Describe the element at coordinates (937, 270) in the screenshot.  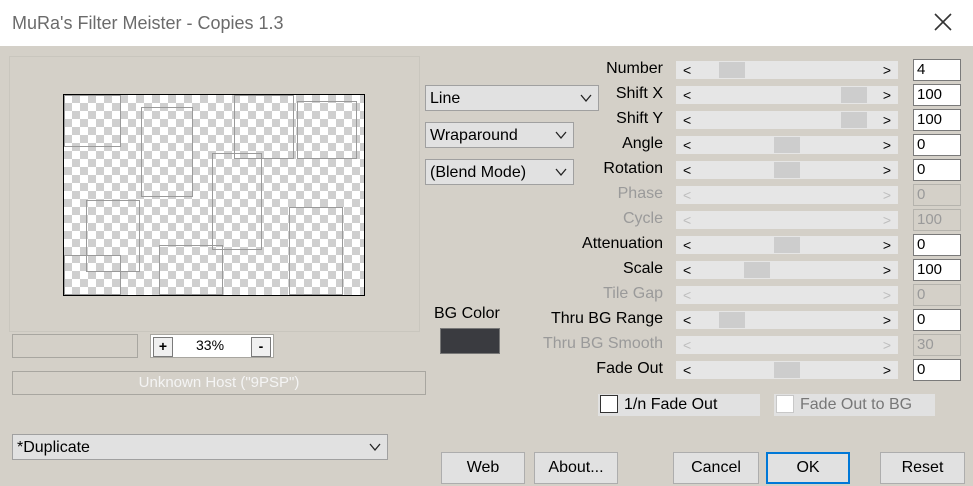
I see `scale-input: 100` at that location.